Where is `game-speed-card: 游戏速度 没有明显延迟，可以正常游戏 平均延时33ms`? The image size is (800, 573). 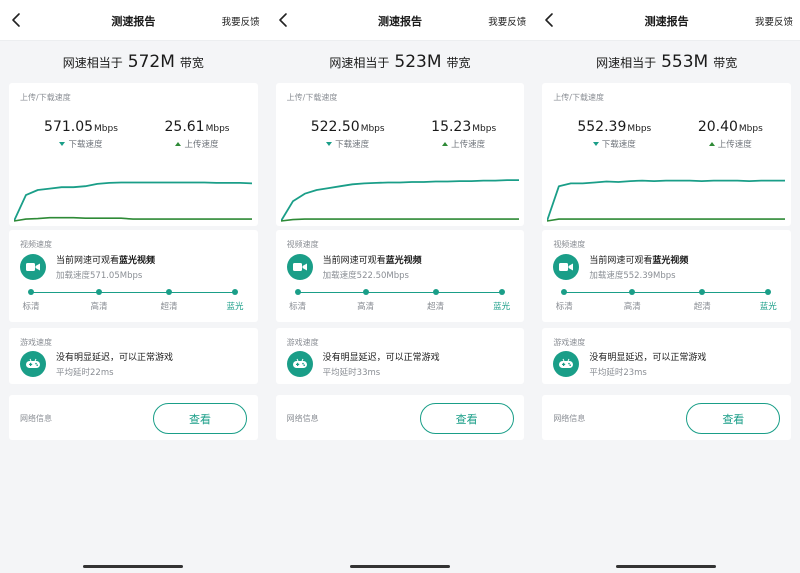 game-speed-card: 游戏速度 没有明显延迟，可以正常游戏 平均延时33ms is located at coordinates (400, 356).